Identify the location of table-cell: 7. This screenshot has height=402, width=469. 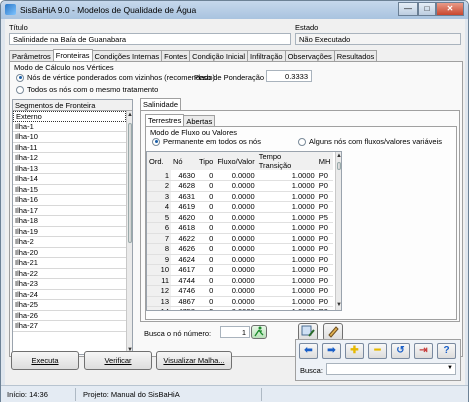
(159, 238).